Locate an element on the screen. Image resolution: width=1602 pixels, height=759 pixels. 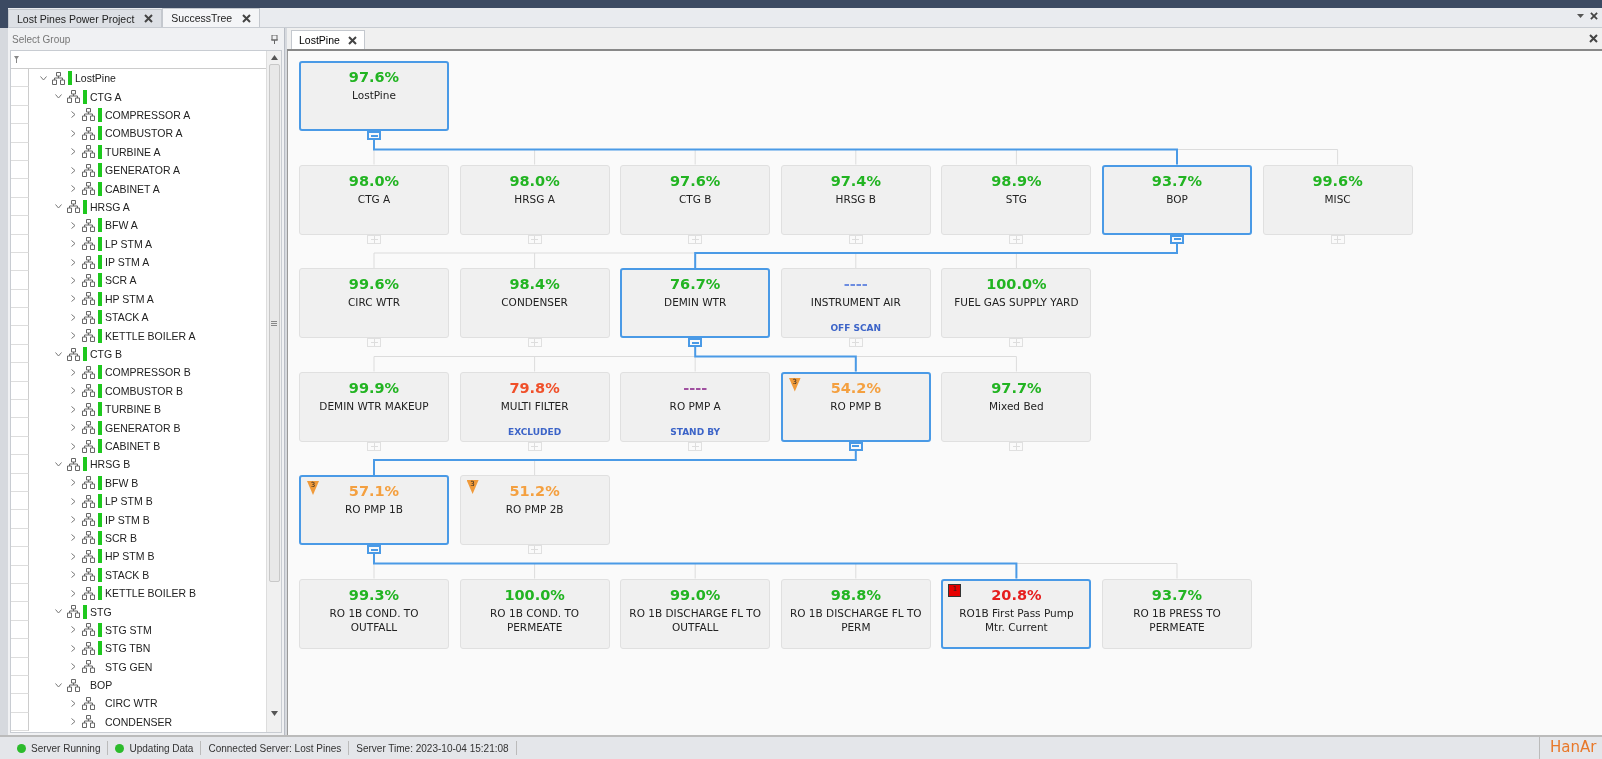
node-card: 93.7% RO 1B PRESS TO PERMEATE is located at coordinates (1177, 613).